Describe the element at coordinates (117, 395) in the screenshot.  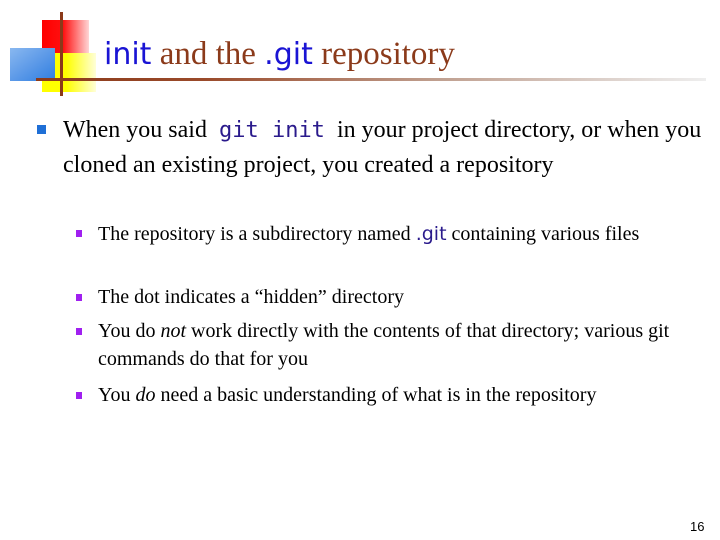
I see `text-segment: You` at that location.